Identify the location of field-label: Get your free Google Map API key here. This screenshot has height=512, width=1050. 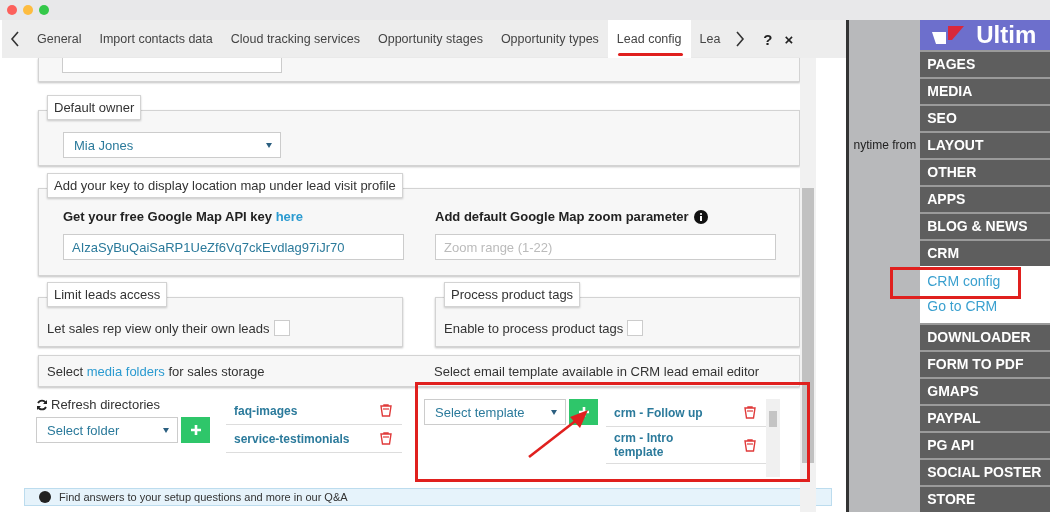
(184, 216).